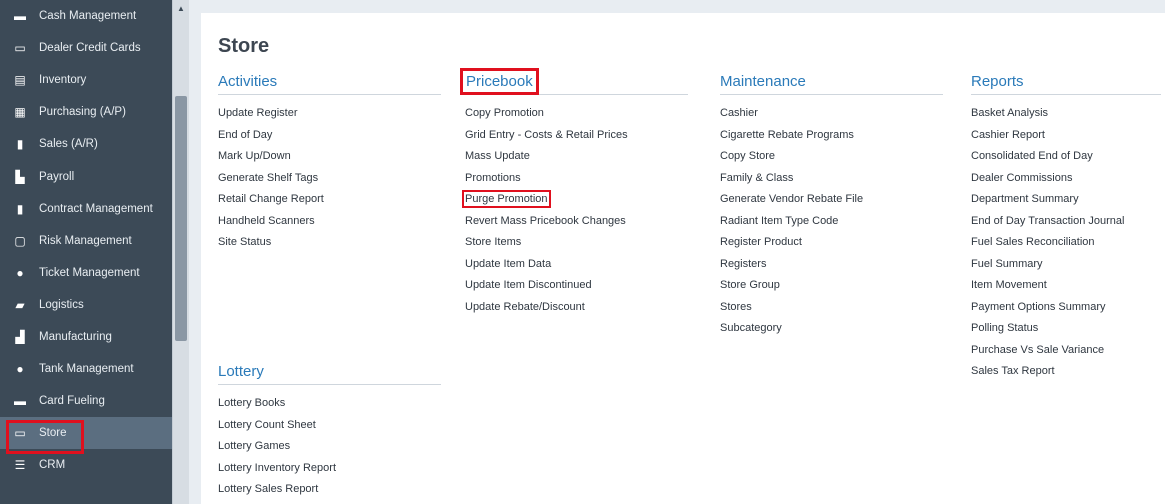 The image size is (1165, 504). What do you see at coordinates (1037, 350) in the screenshot?
I see `reports-link-purchase-vs-sale-variance: Purchase Vs Sale Variance` at bounding box center [1037, 350].